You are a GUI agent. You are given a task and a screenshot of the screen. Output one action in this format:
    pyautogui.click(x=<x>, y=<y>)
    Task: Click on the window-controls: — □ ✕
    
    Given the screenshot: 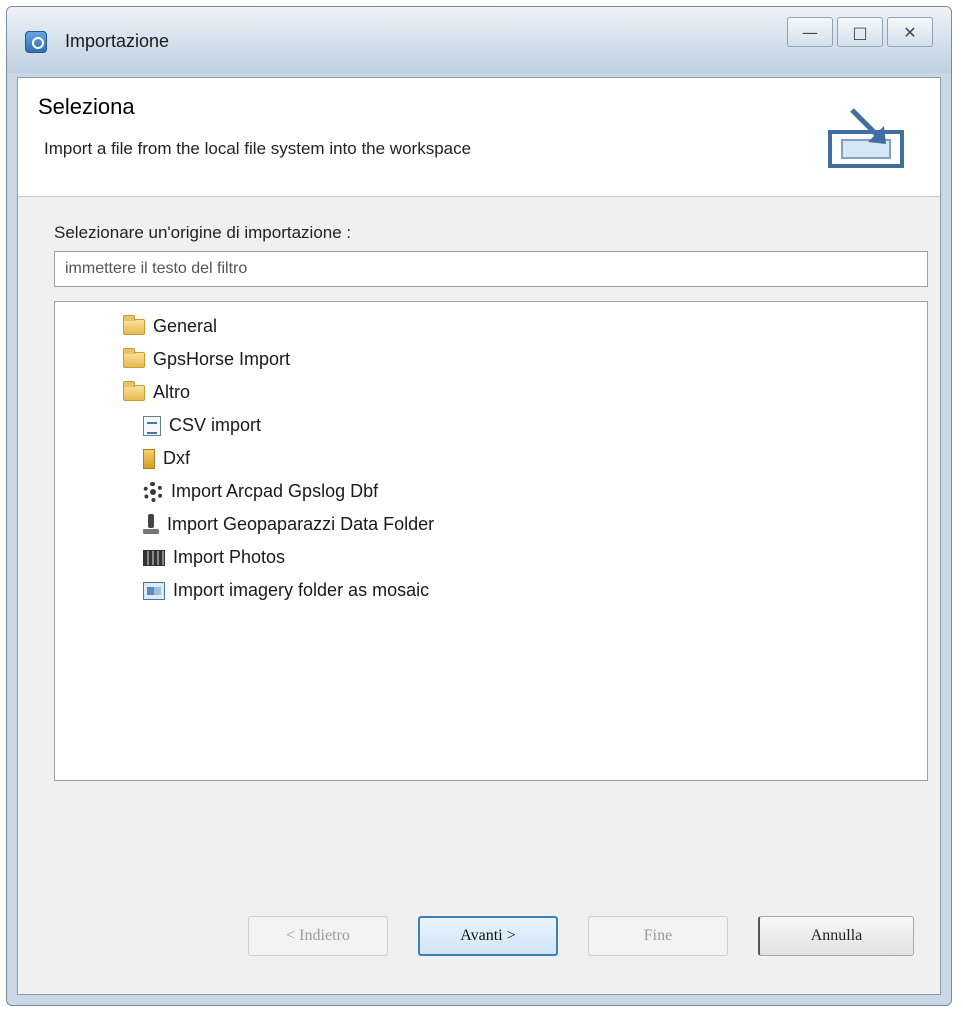 What is the action you would take?
    pyautogui.click(x=860, y=32)
    